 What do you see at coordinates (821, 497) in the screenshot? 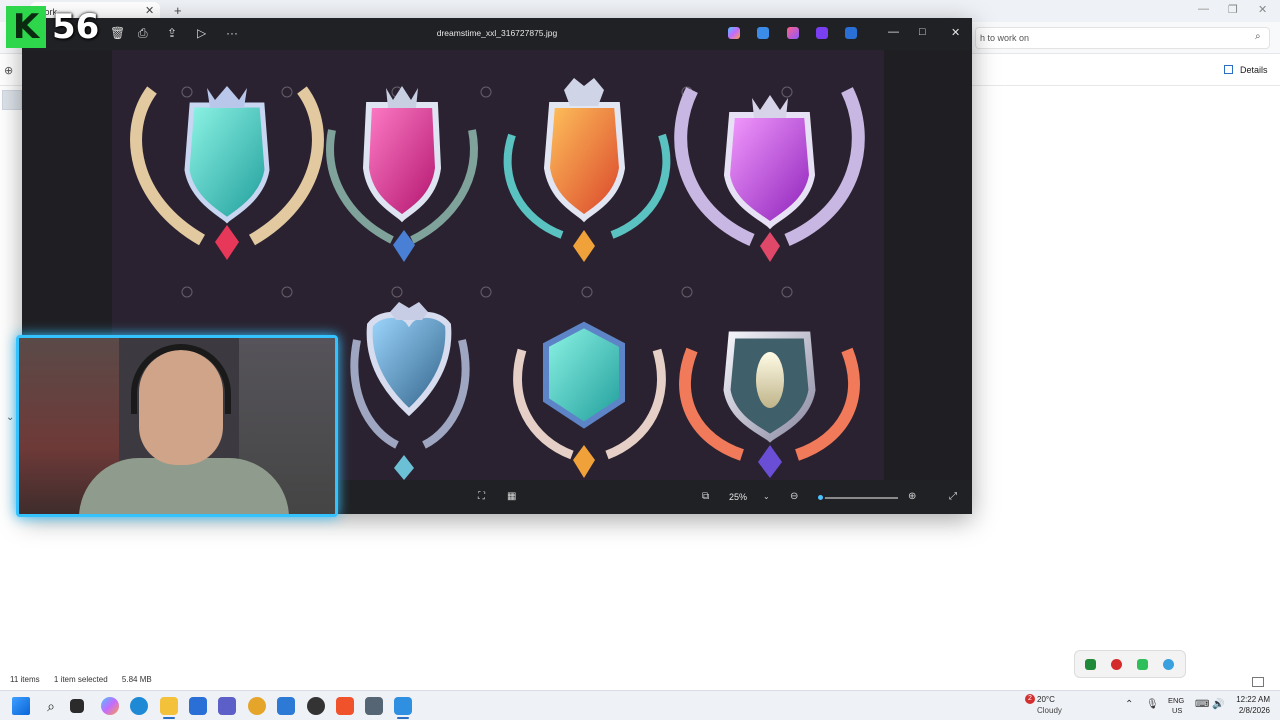
I see `zoom-slider-thumb` at bounding box center [821, 497].